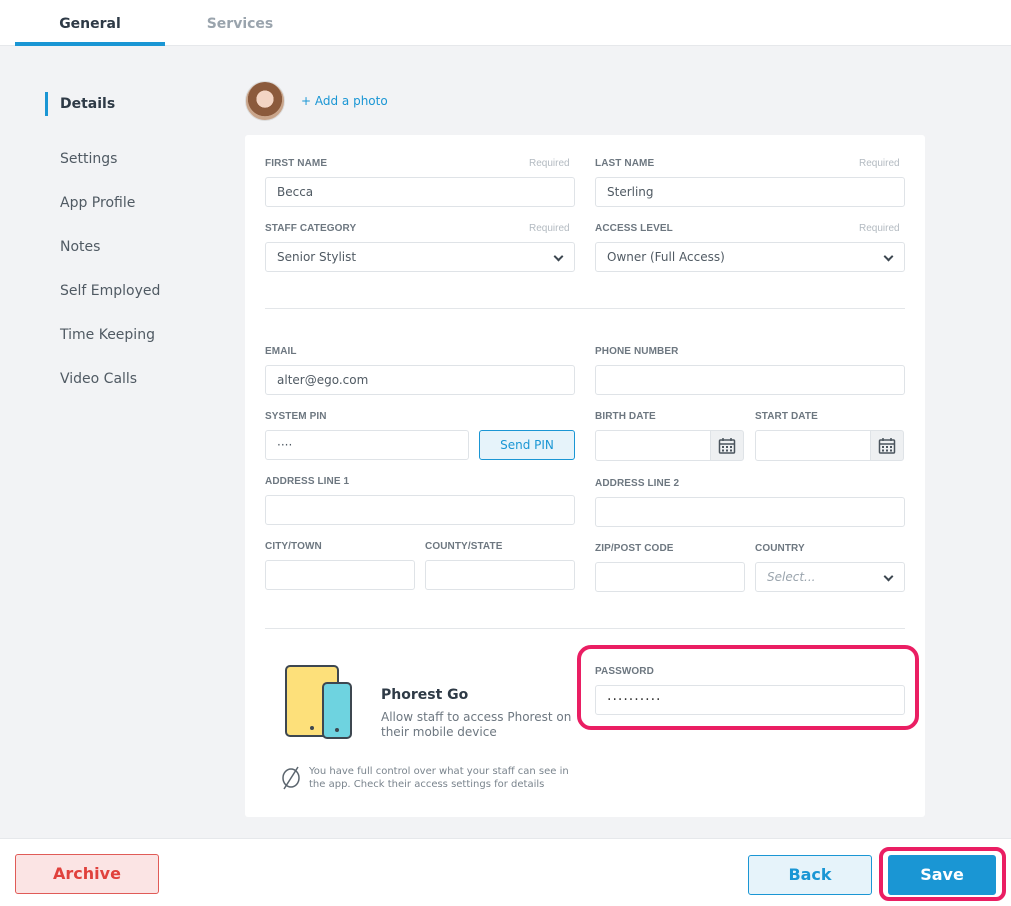  I want to click on city-label: CITY/TOWN, so click(293, 546).